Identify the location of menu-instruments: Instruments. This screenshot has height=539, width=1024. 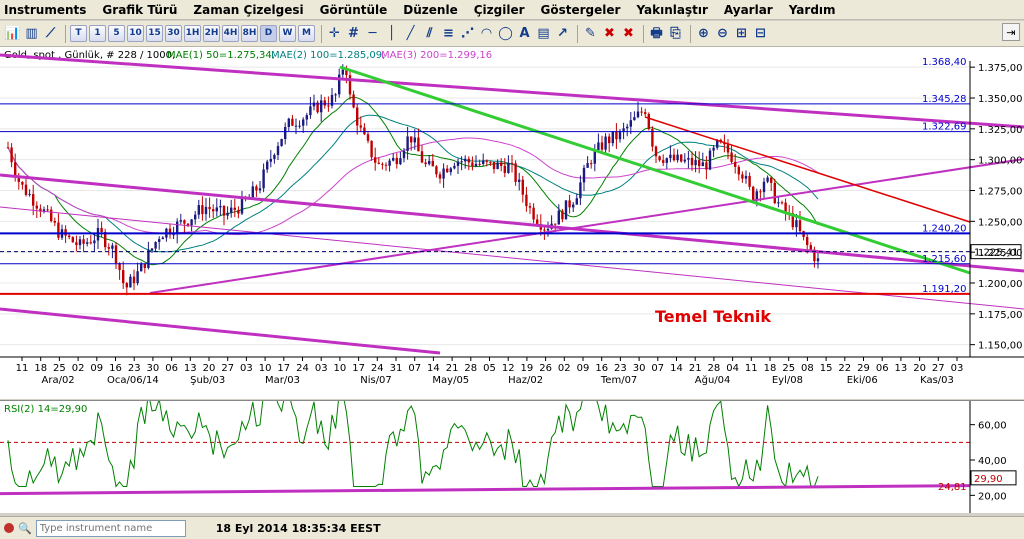
(45, 10).